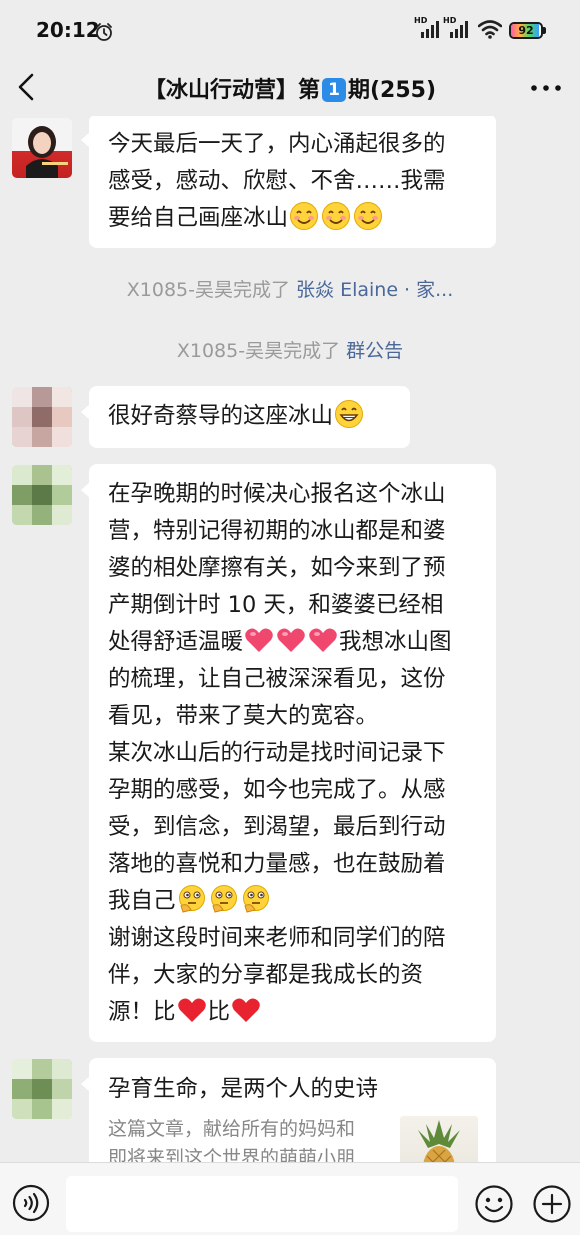 The height and width of the screenshot is (1235, 580). What do you see at coordinates (552, 1204) in the screenshot?
I see `plus-more-icon` at bounding box center [552, 1204].